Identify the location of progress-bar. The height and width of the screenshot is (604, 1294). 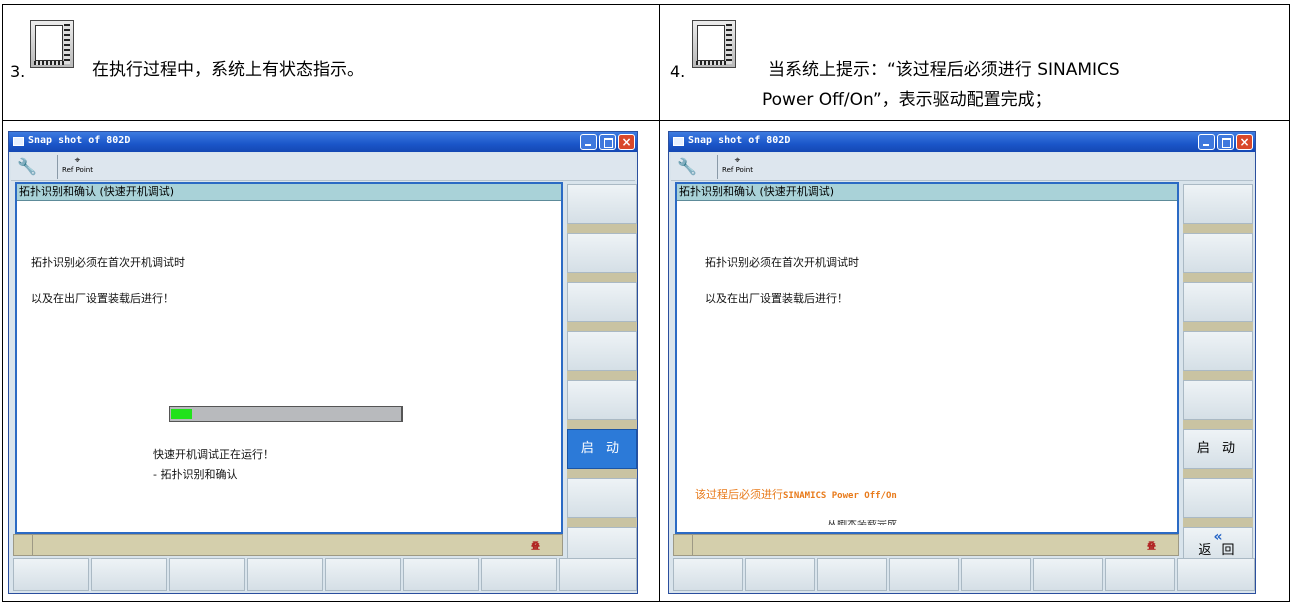
(286, 414).